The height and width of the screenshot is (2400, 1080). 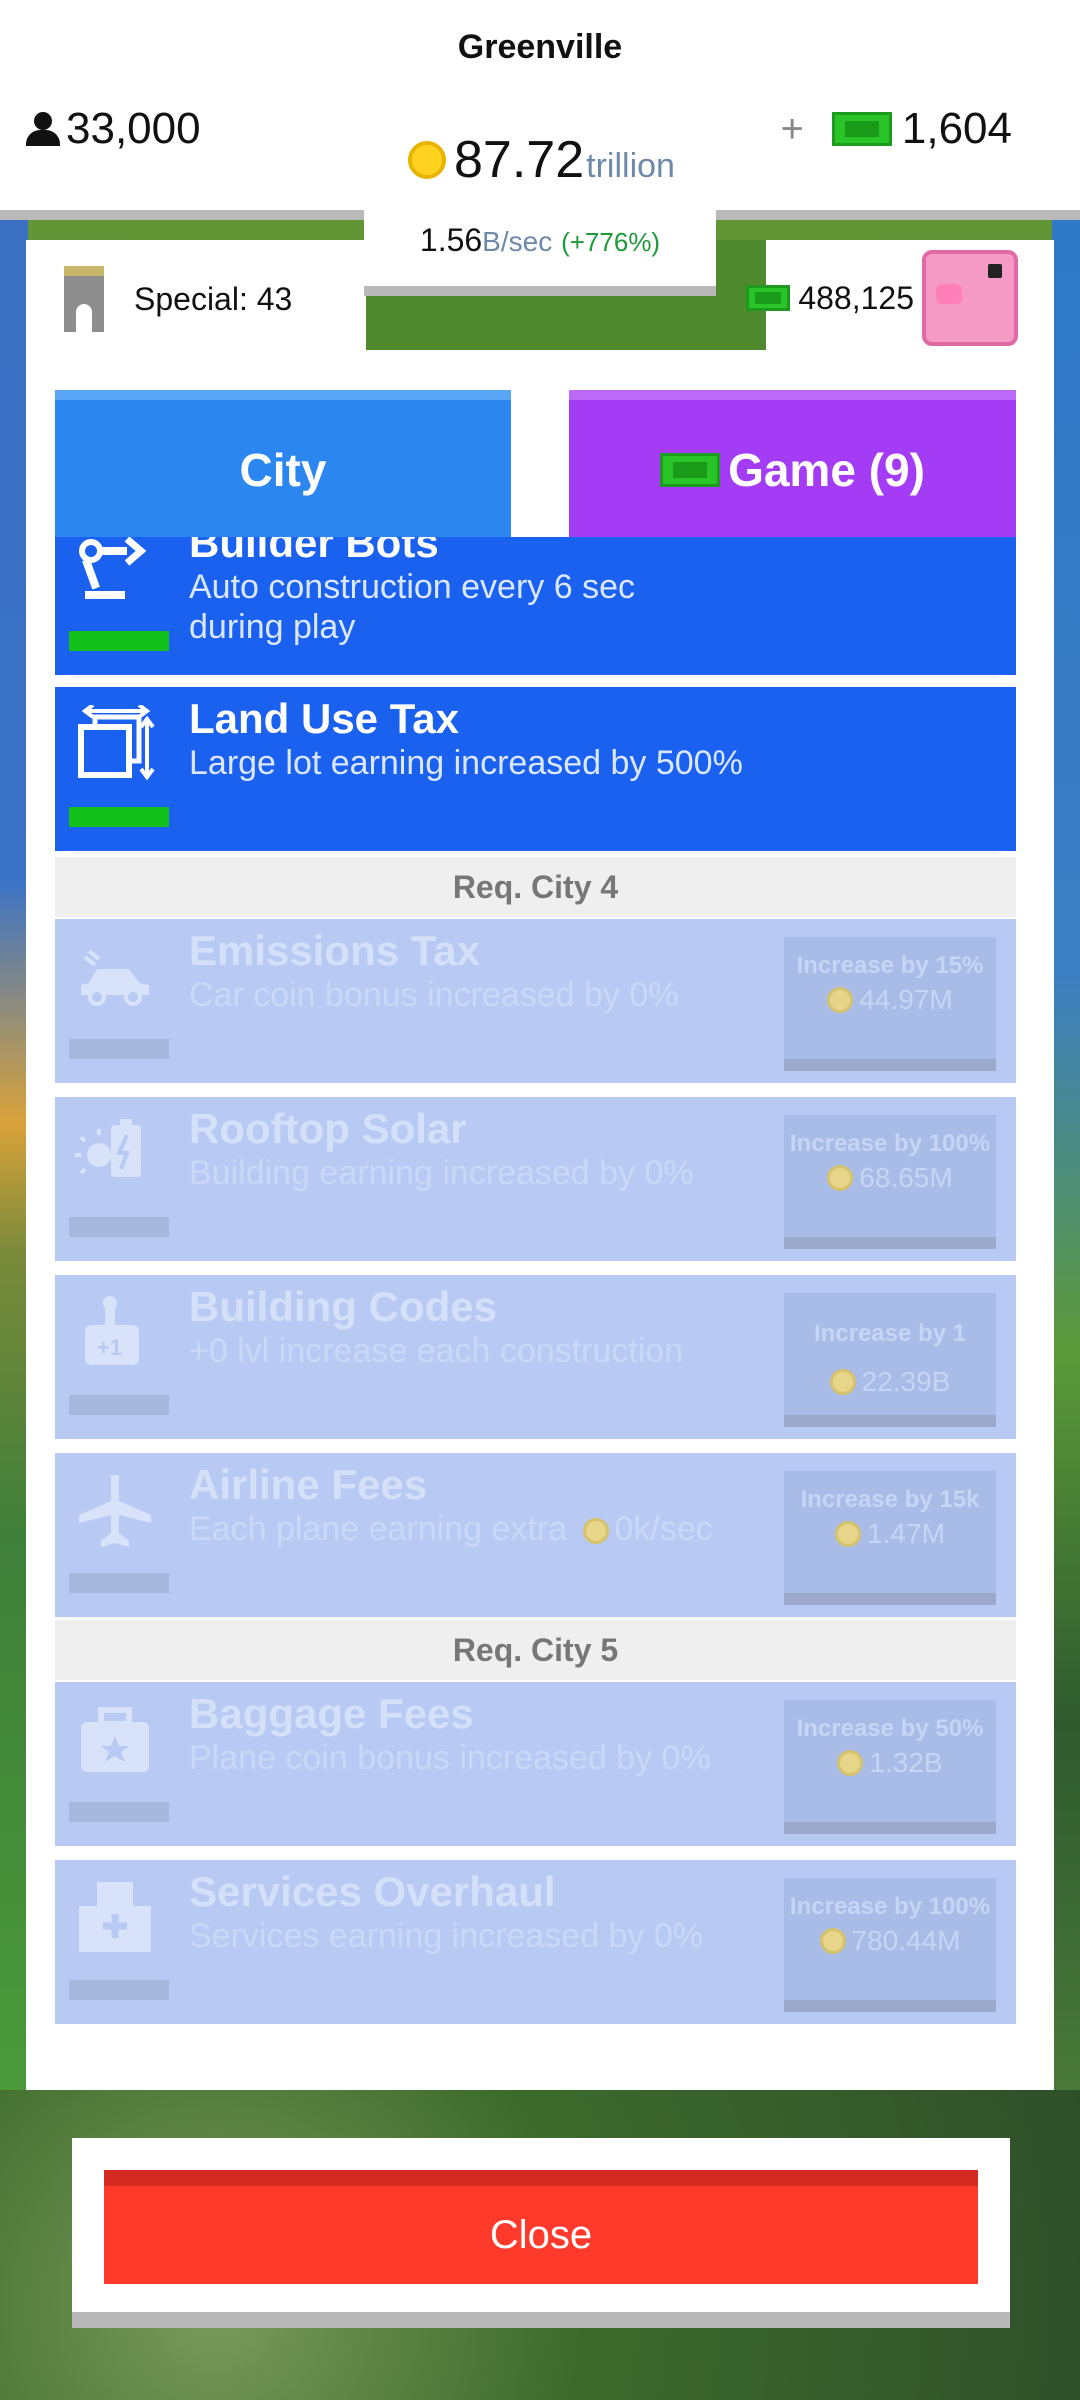 I want to click on tab-game: Game (9), so click(x=792, y=465).